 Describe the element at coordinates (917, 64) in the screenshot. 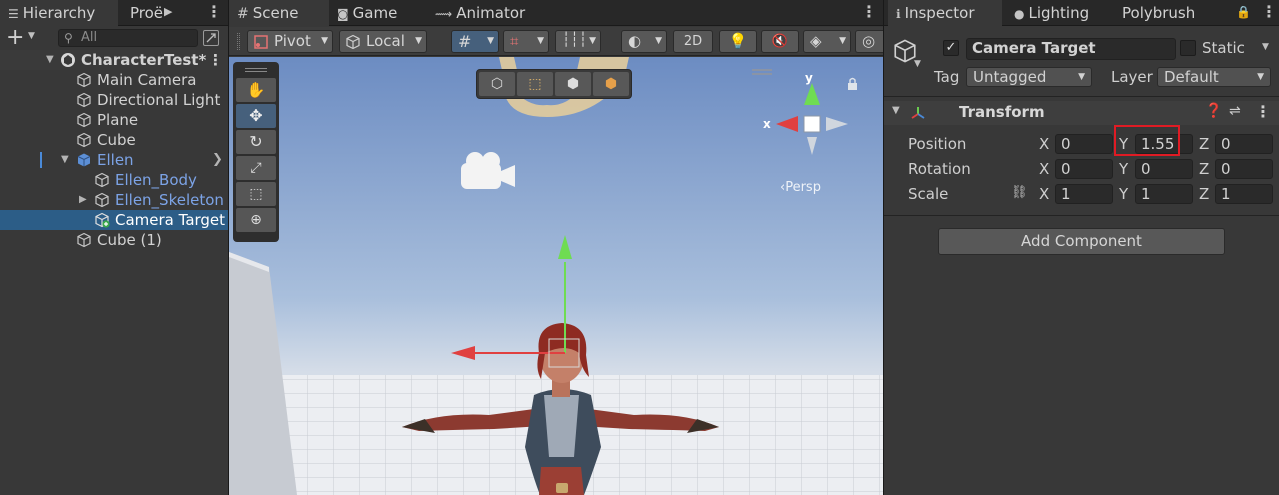

I see `icon-dropdown-icon: ▼` at that location.